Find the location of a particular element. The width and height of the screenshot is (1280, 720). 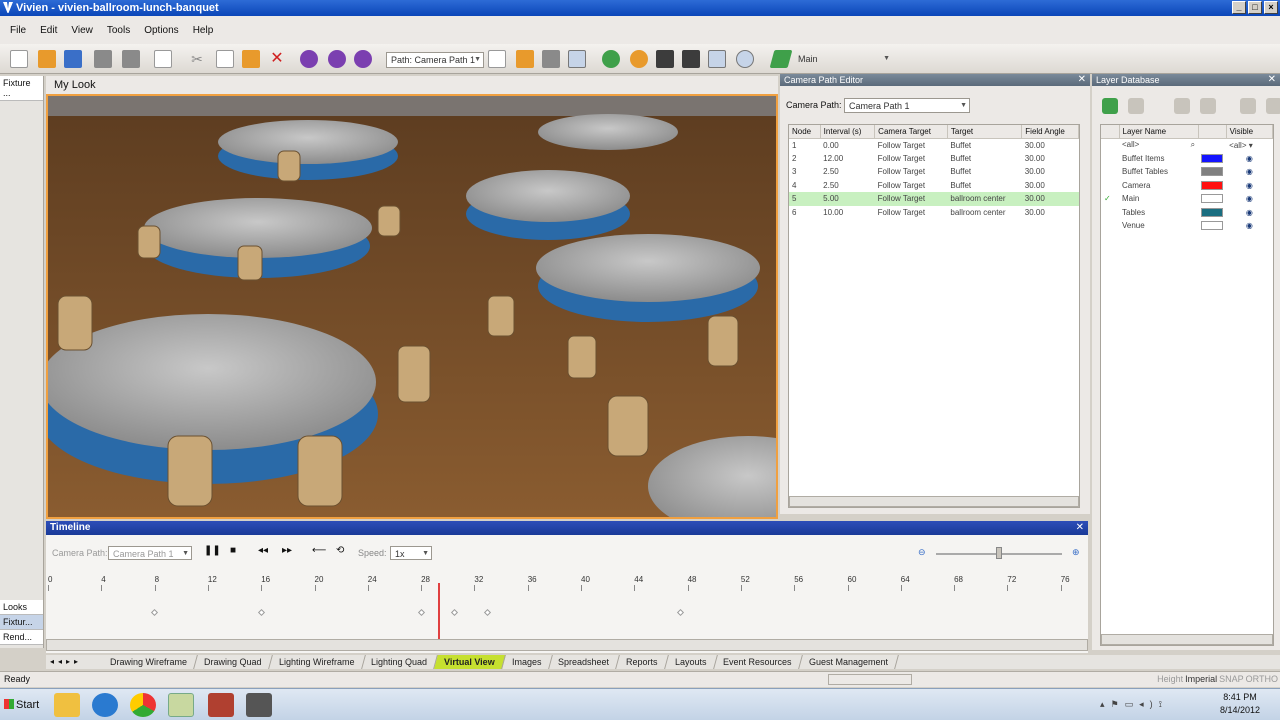

column-header-node: Node is located at coordinates (805, 132).